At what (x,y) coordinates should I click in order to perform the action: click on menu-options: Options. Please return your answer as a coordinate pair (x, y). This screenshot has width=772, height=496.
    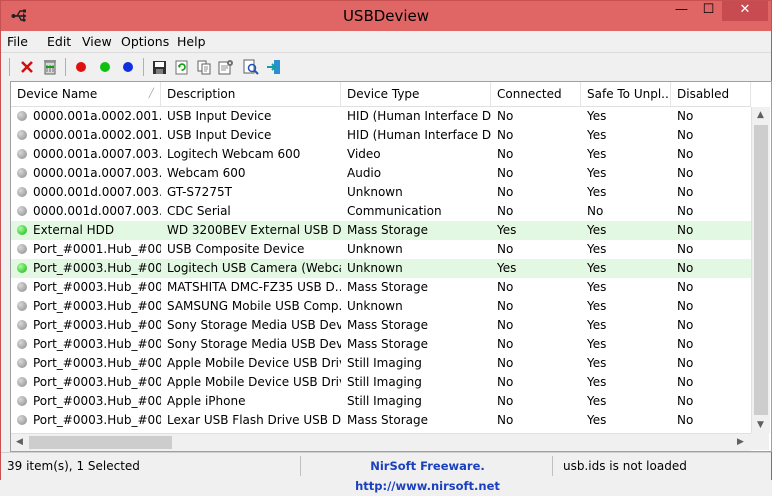
    Looking at the image, I should click on (145, 41).